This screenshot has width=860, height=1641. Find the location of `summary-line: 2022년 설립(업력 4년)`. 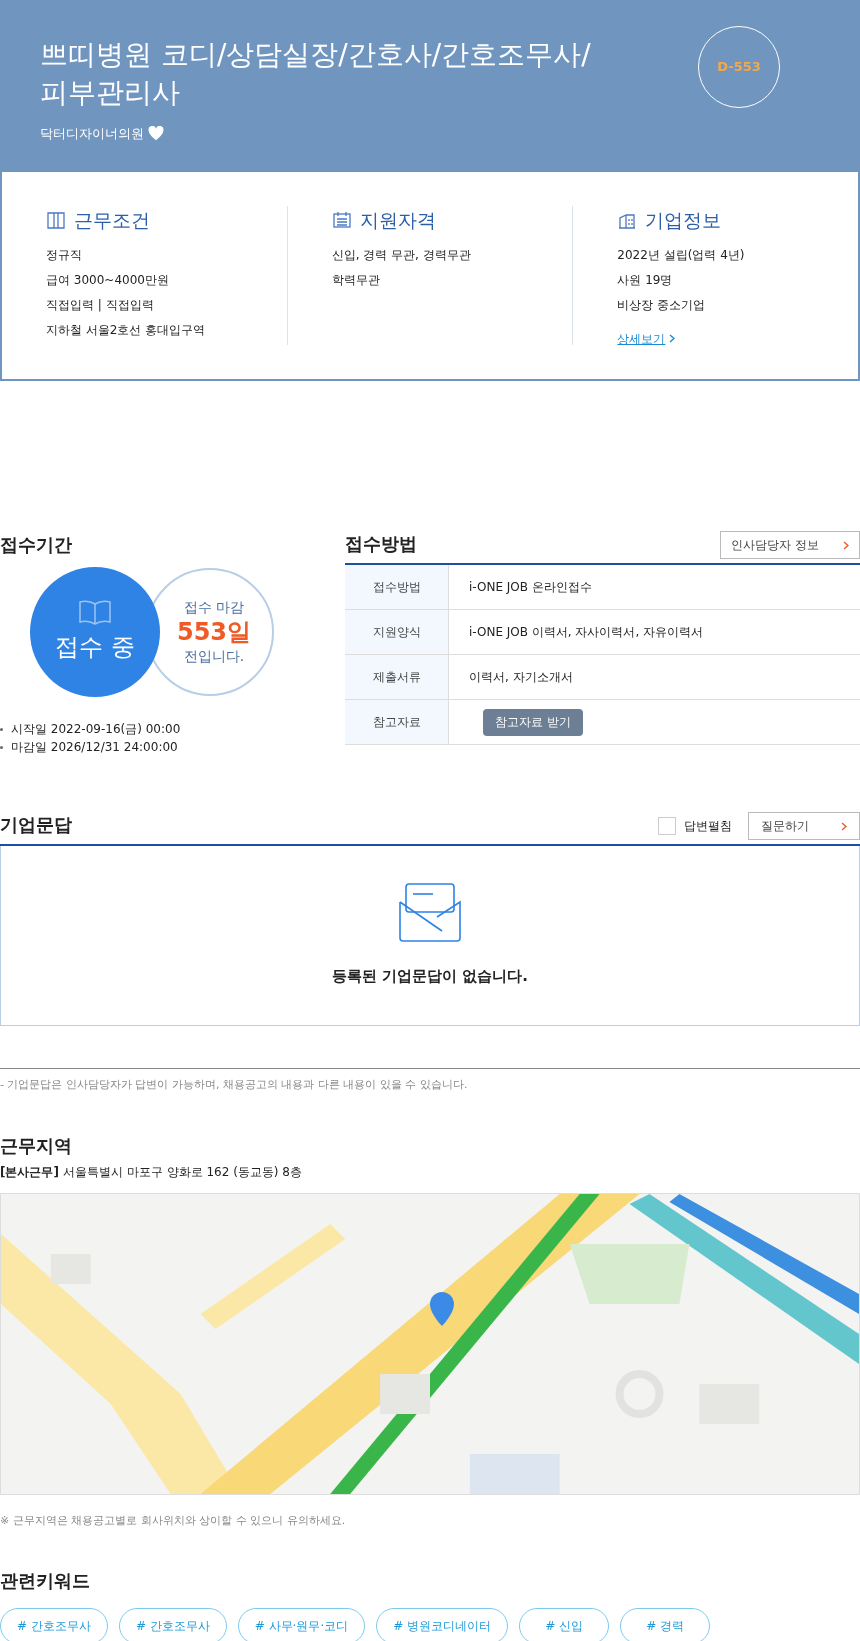

summary-line: 2022년 설립(업력 4년) is located at coordinates (681, 255).